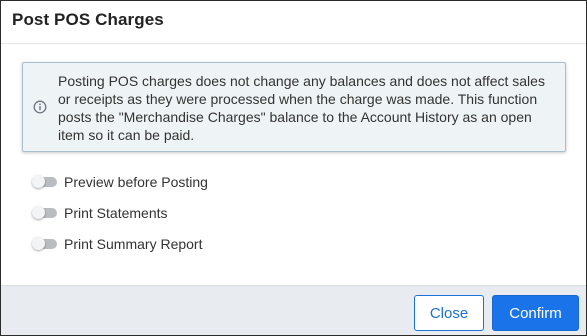 Image resolution: width=587 pixels, height=336 pixels. I want to click on dialog-footer: Close Confirm, so click(293, 310).